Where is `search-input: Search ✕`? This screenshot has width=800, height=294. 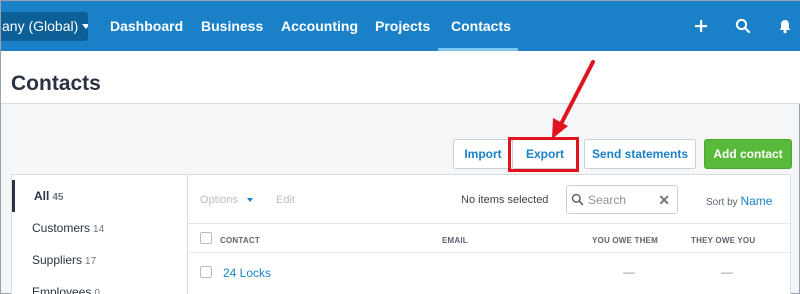 search-input: Search ✕ is located at coordinates (622, 199).